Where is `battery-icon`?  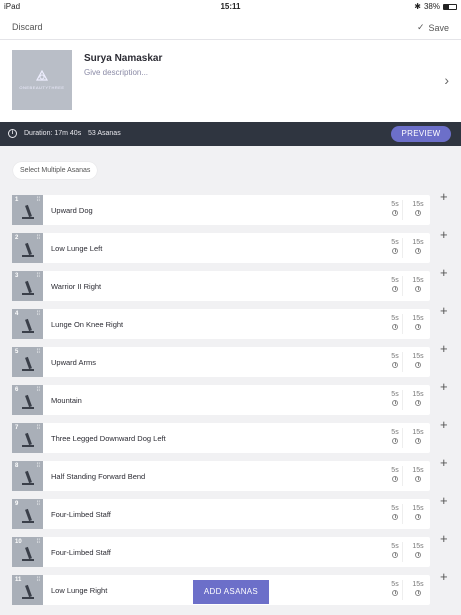 battery-icon is located at coordinates (450, 6).